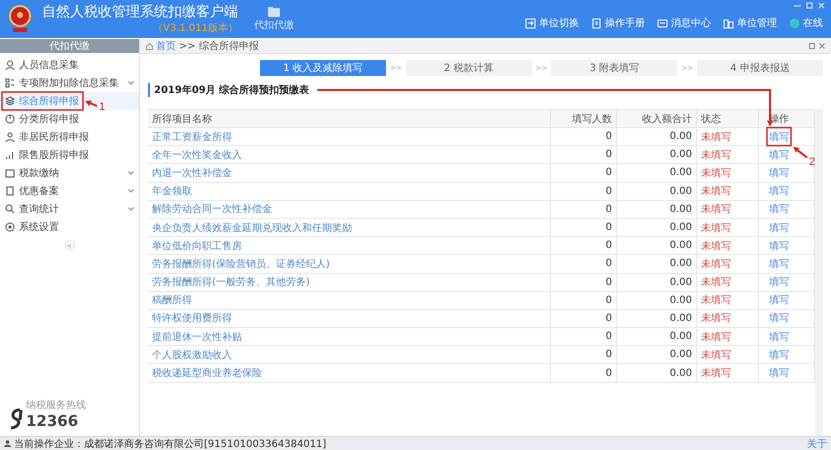 The width and height of the screenshot is (831, 450). I want to click on table-cell: 解除劳动合同一次性补偿金, so click(349, 209).